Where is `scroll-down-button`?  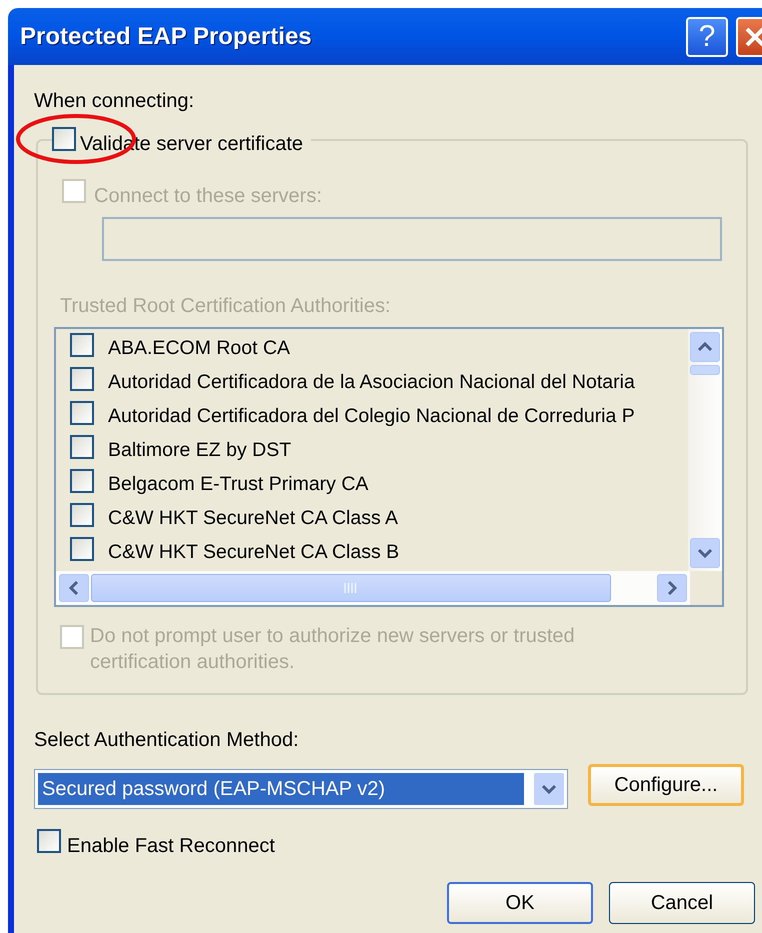 scroll-down-button is located at coordinates (705, 553).